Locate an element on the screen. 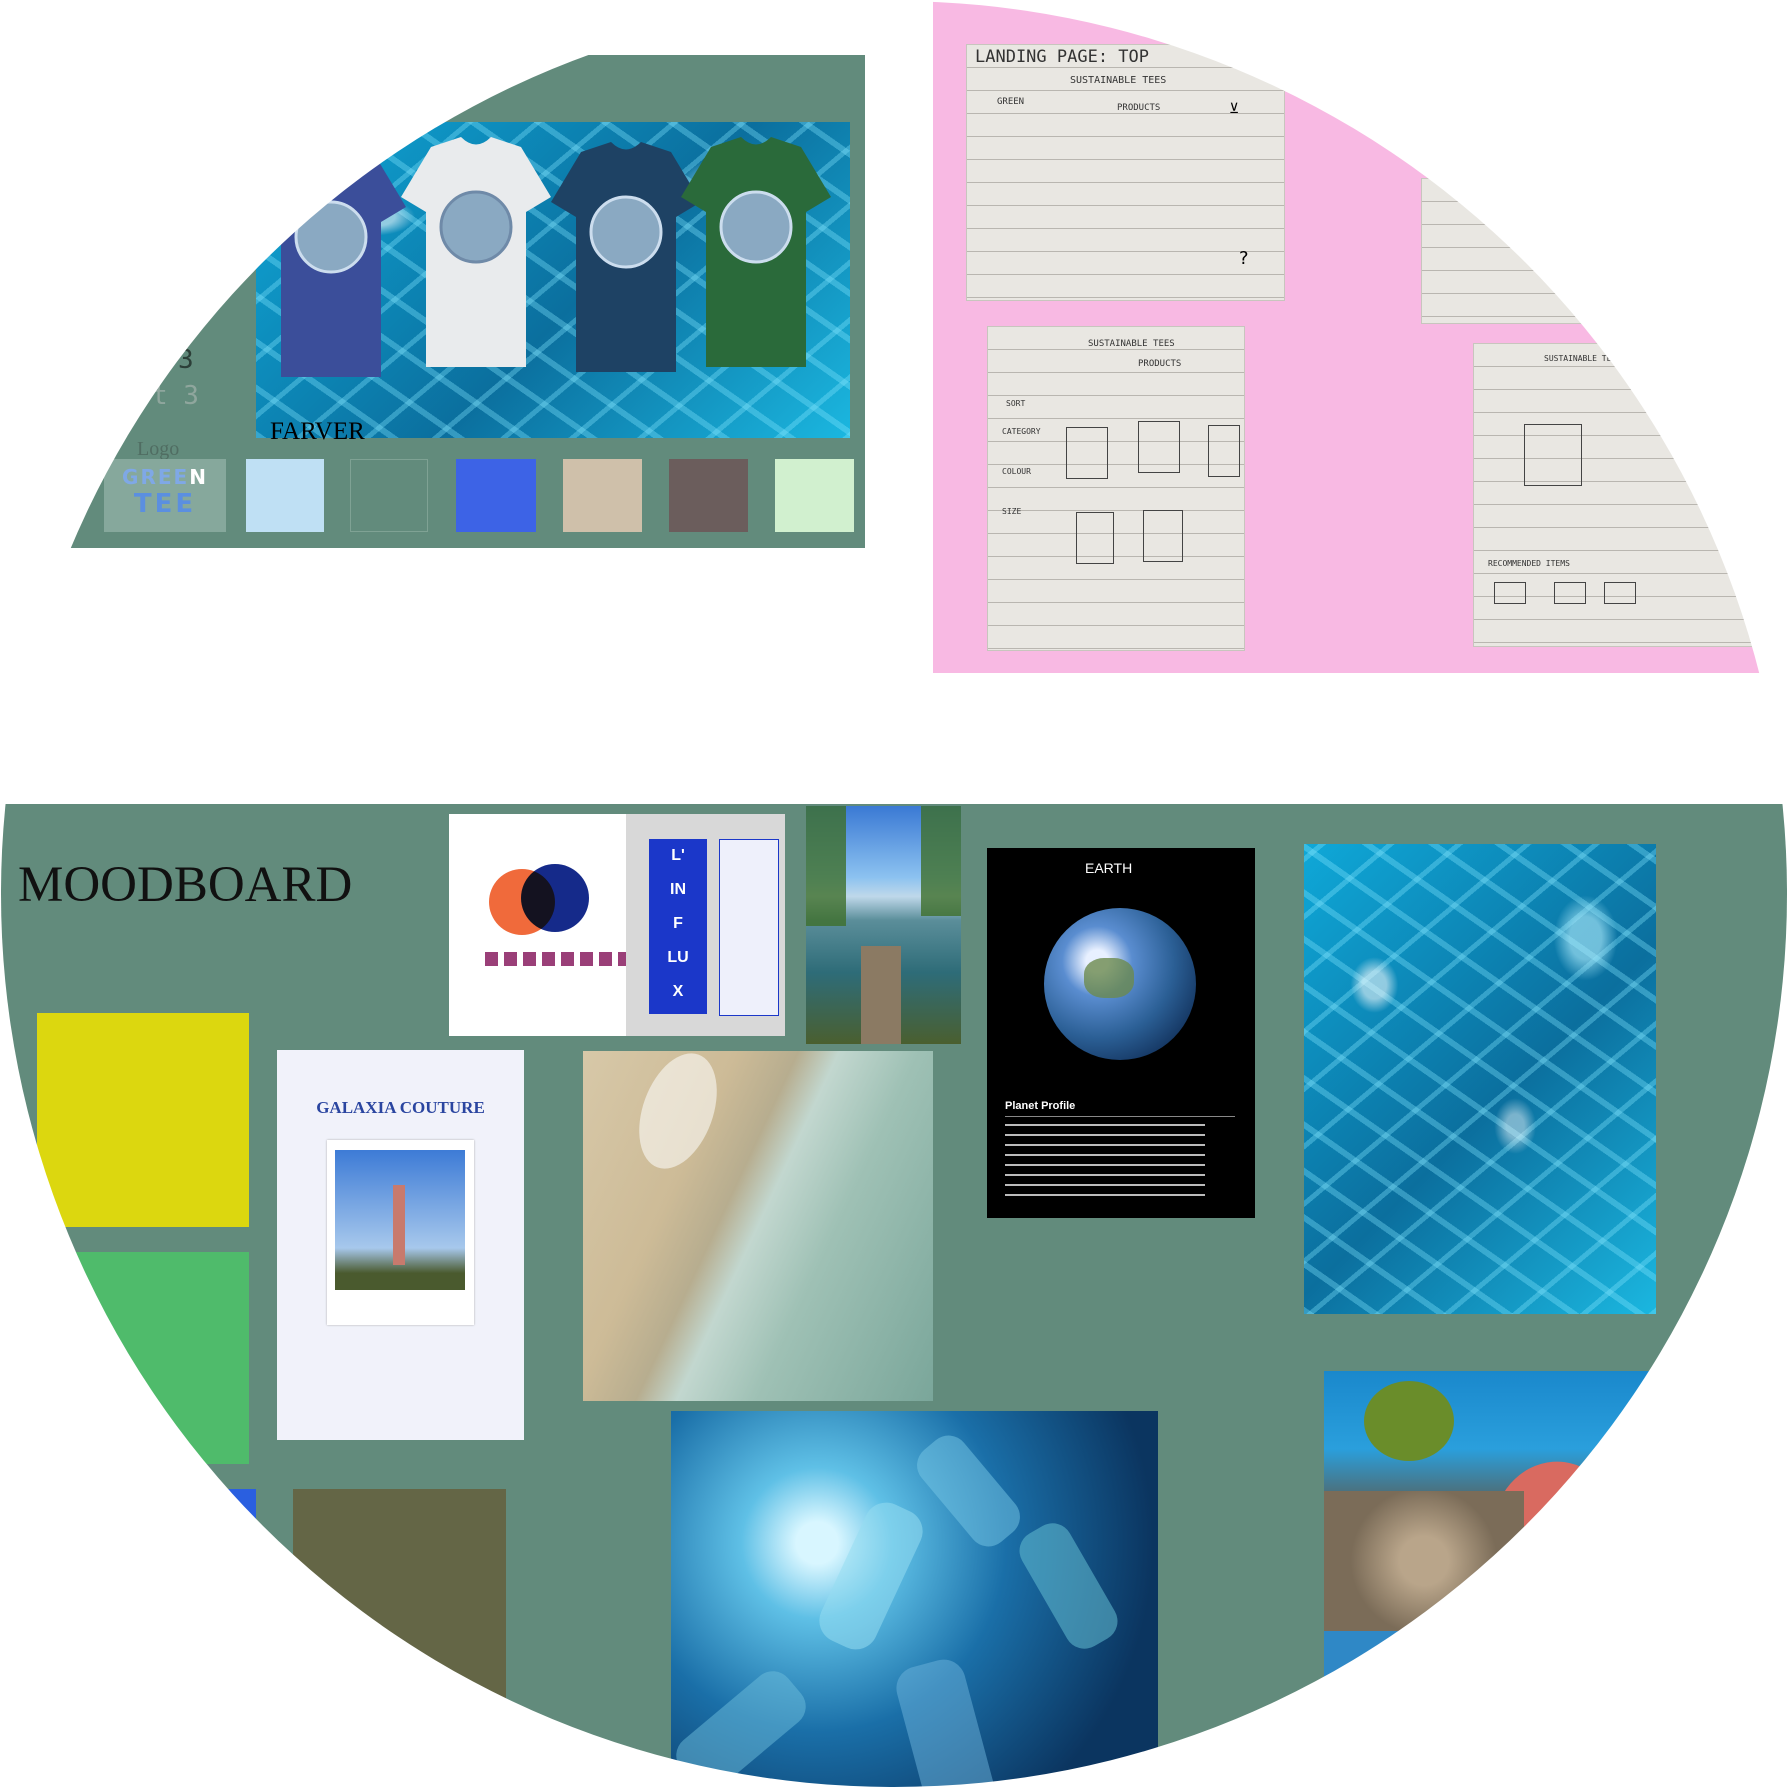 This screenshot has width=1788, height=1788. mood-color-yellow is located at coordinates (143, 1120).